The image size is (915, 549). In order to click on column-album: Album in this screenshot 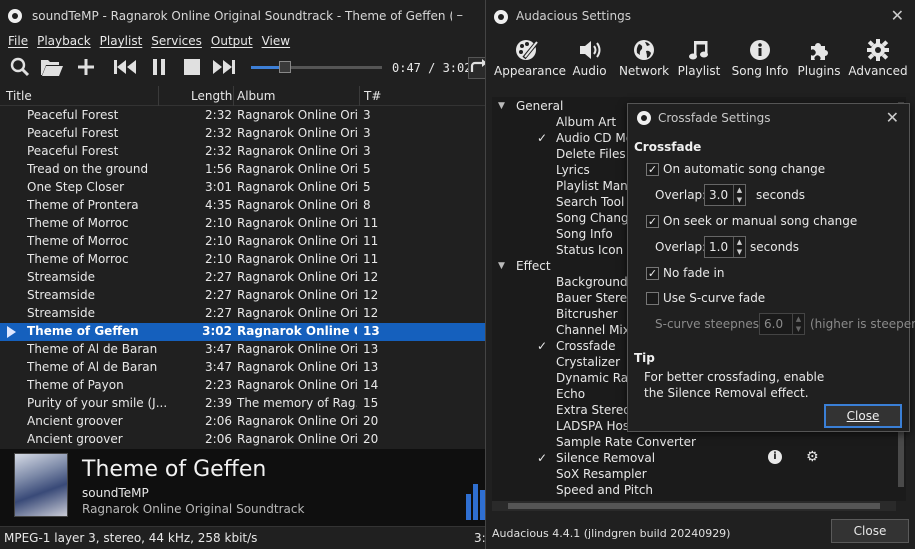, I will do `click(256, 96)`.